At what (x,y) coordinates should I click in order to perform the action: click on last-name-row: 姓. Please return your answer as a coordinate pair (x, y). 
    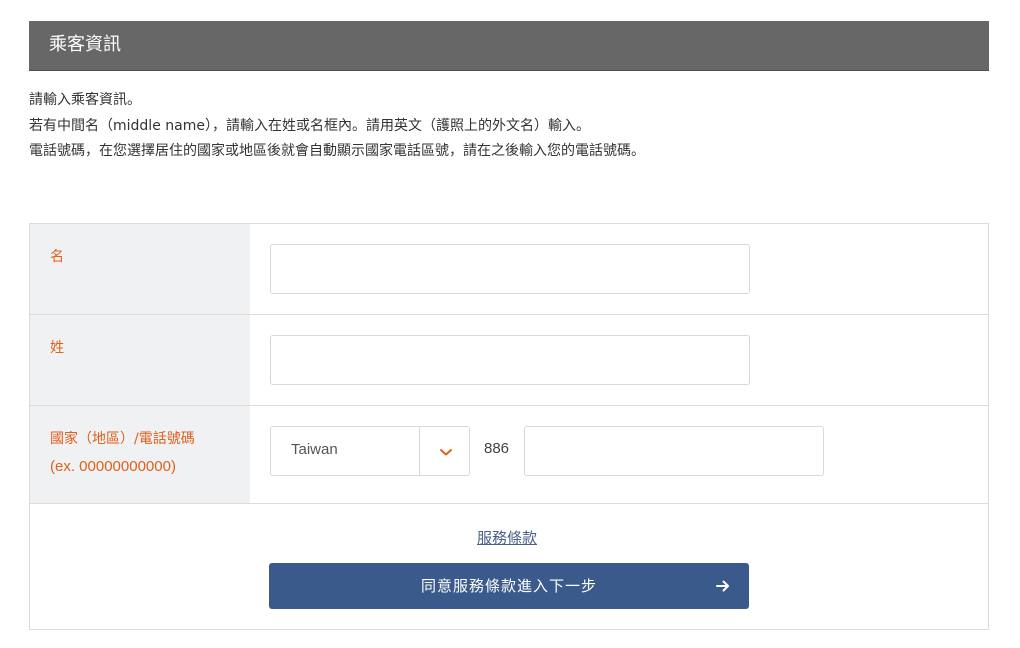
    Looking at the image, I should click on (509, 360).